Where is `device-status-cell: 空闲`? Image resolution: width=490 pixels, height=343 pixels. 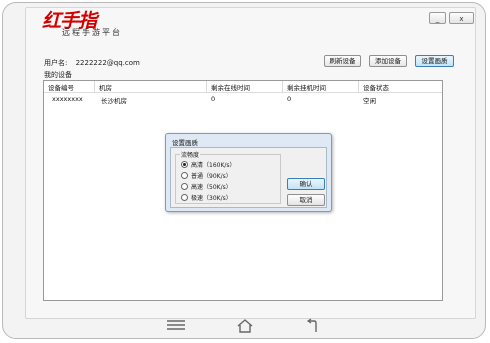
device-status-cell: 空闲 is located at coordinates (369, 101).